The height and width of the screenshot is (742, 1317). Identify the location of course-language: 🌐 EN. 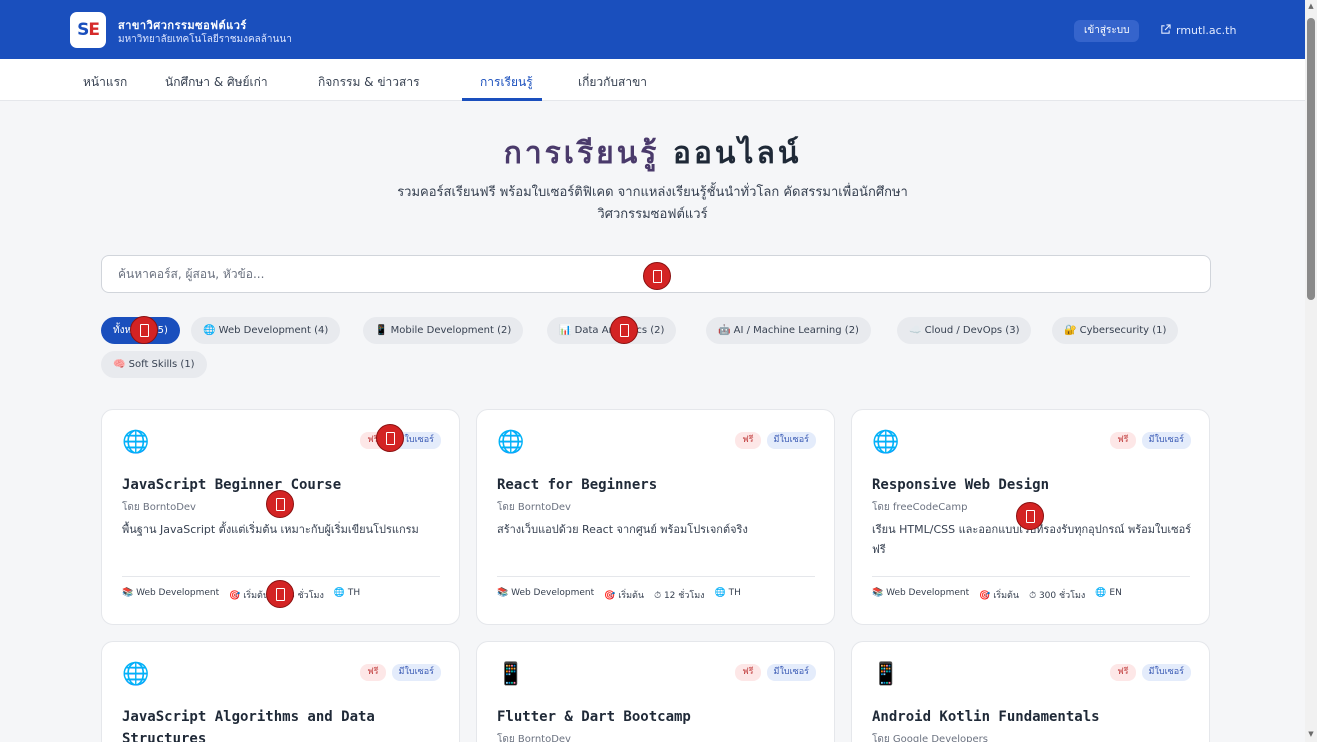
(1108, 593).